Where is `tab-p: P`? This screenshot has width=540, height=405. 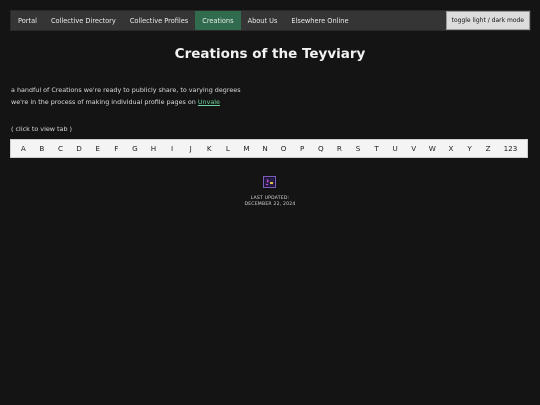 tab-p: P is located at coordinates (302, 148).